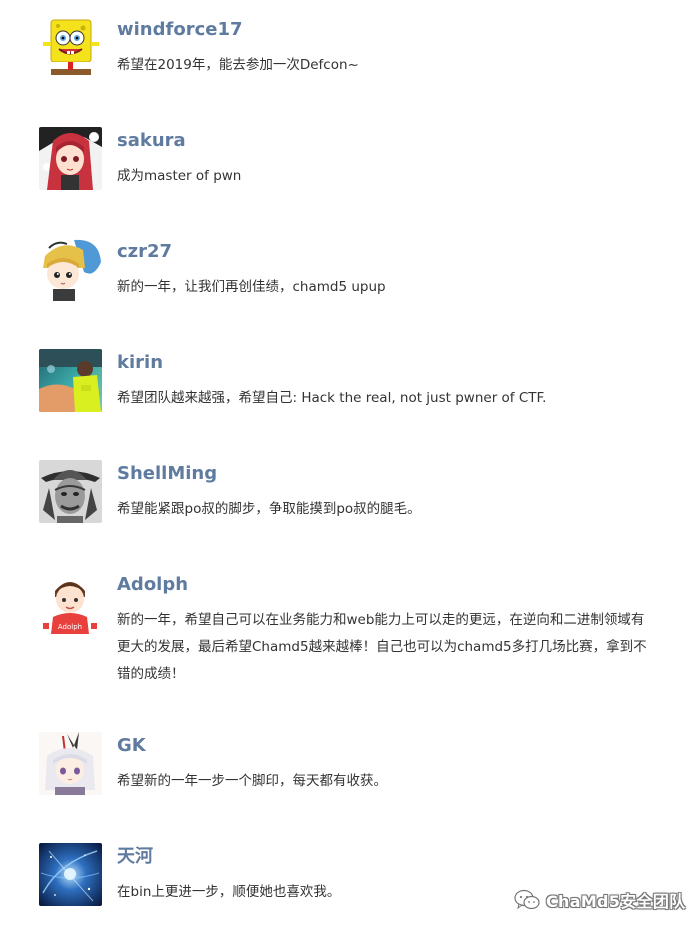 The width and height of the screenshot is (700, 930). What do you see at coordinates (70, 763) in the screenshot?
I see `anime-white-hair-avatar-icon` at bounding box center [70, 763].